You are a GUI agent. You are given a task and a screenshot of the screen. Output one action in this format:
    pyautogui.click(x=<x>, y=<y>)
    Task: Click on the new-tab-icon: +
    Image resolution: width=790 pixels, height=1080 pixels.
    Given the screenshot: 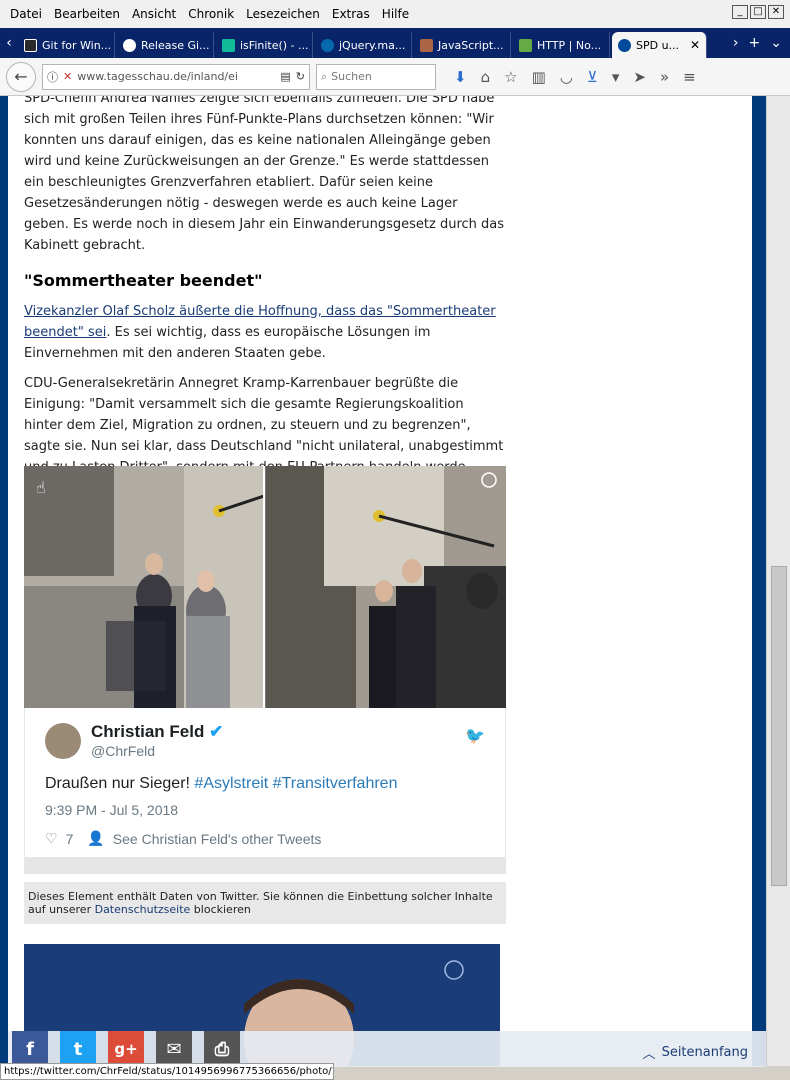 What is the action you would take?
    pyautogui.click(x=755, y=43)
    